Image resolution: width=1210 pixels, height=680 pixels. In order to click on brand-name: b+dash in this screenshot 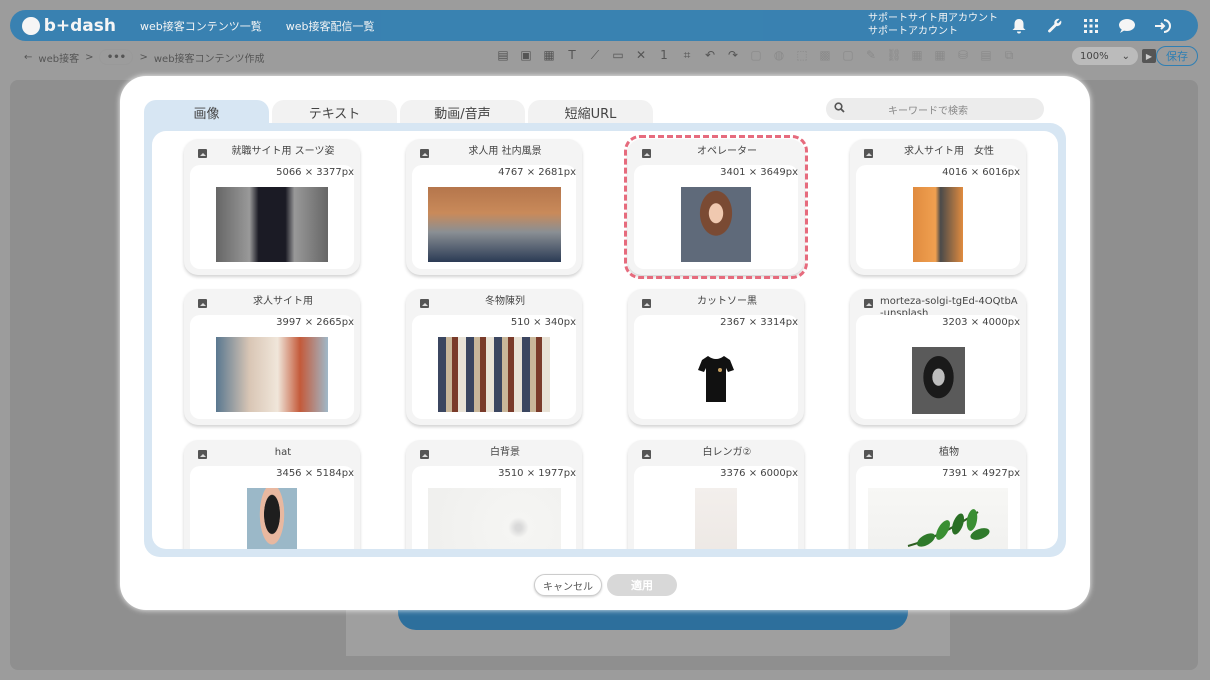, I will do `click(79, 25)`.